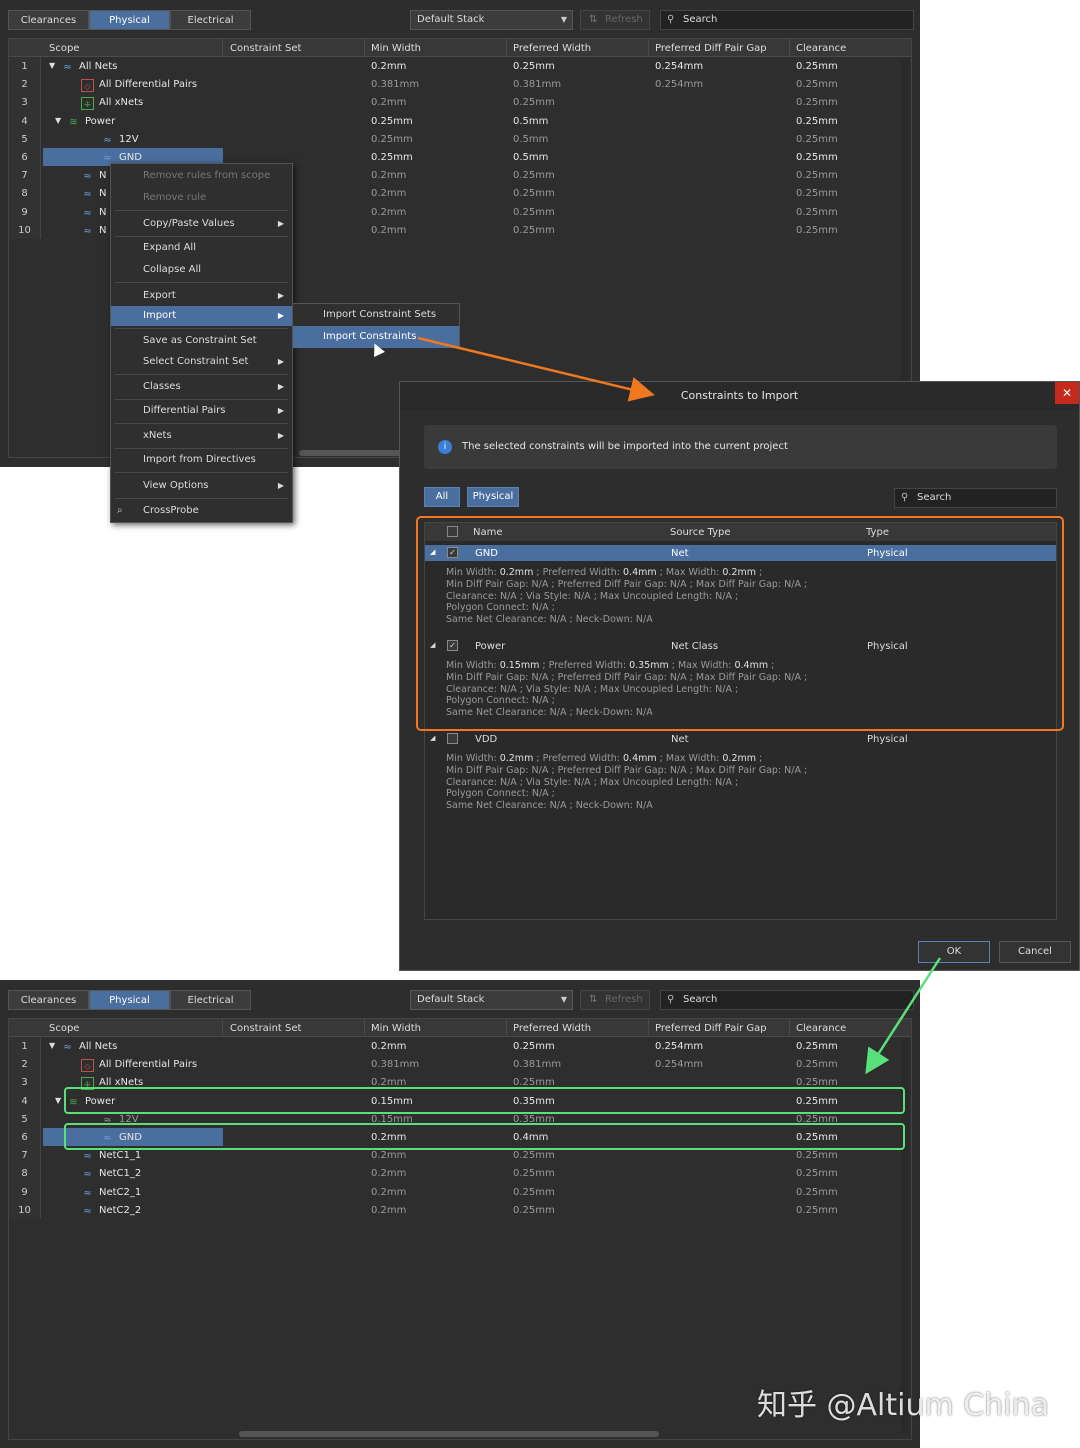 The height and width of the screenshot is (1448, 1080). I want to click on cancel-button: Cancel, so click(1035, 952).